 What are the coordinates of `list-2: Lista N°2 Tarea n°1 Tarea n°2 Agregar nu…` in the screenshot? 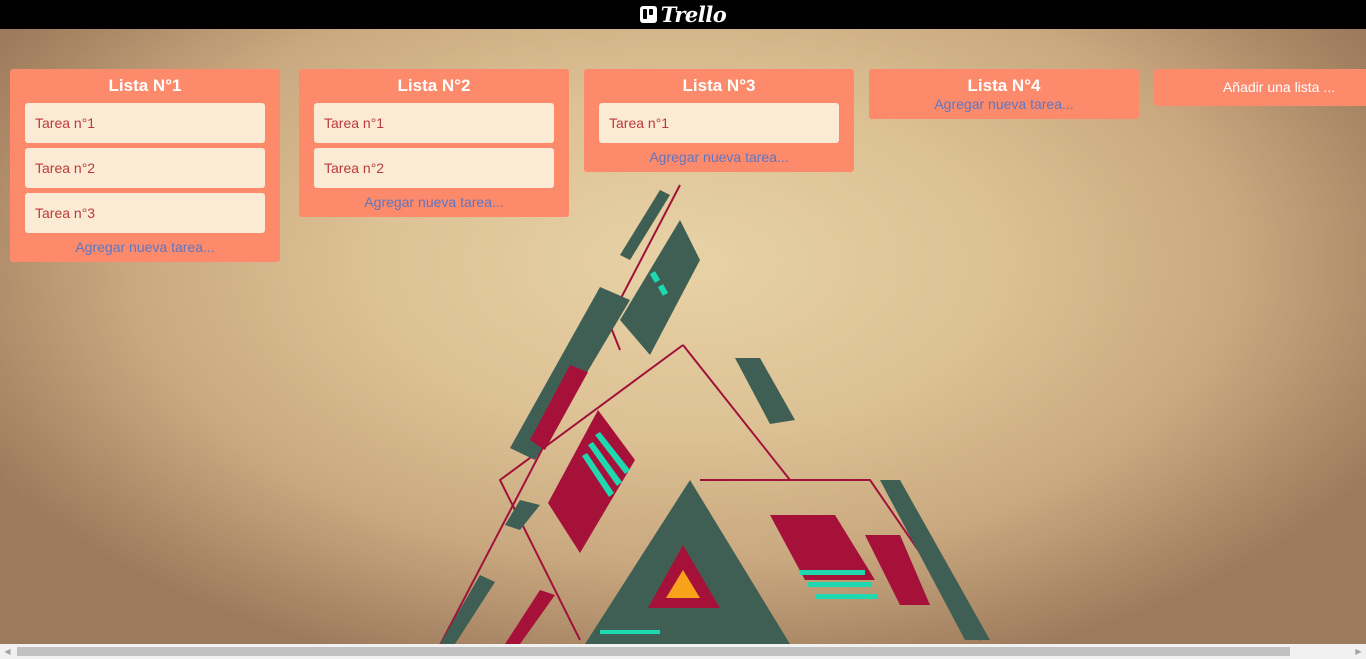 It's located at (434, 143).